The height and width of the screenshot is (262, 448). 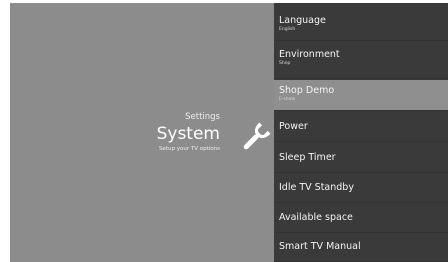 What do you see at coordinates (189, 149) in the screenshot?
I see `page-subtitle: Setup your TV options` at bounding box center [189, 149].